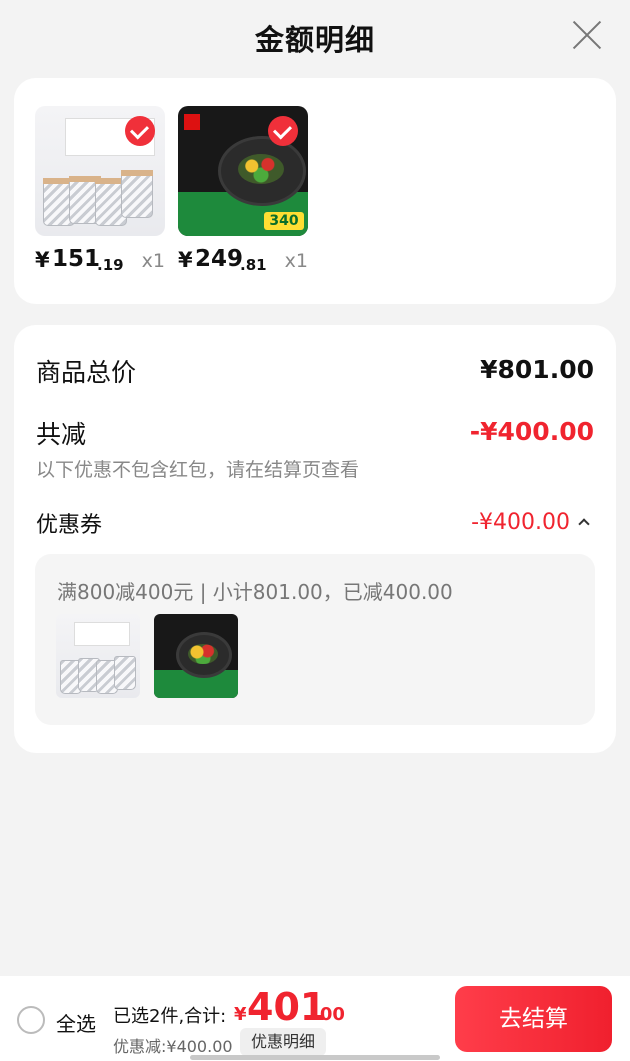  Describe the element at coordinates (284, 221) in the screenshot. I see `image-price-tag: 340` at that location.